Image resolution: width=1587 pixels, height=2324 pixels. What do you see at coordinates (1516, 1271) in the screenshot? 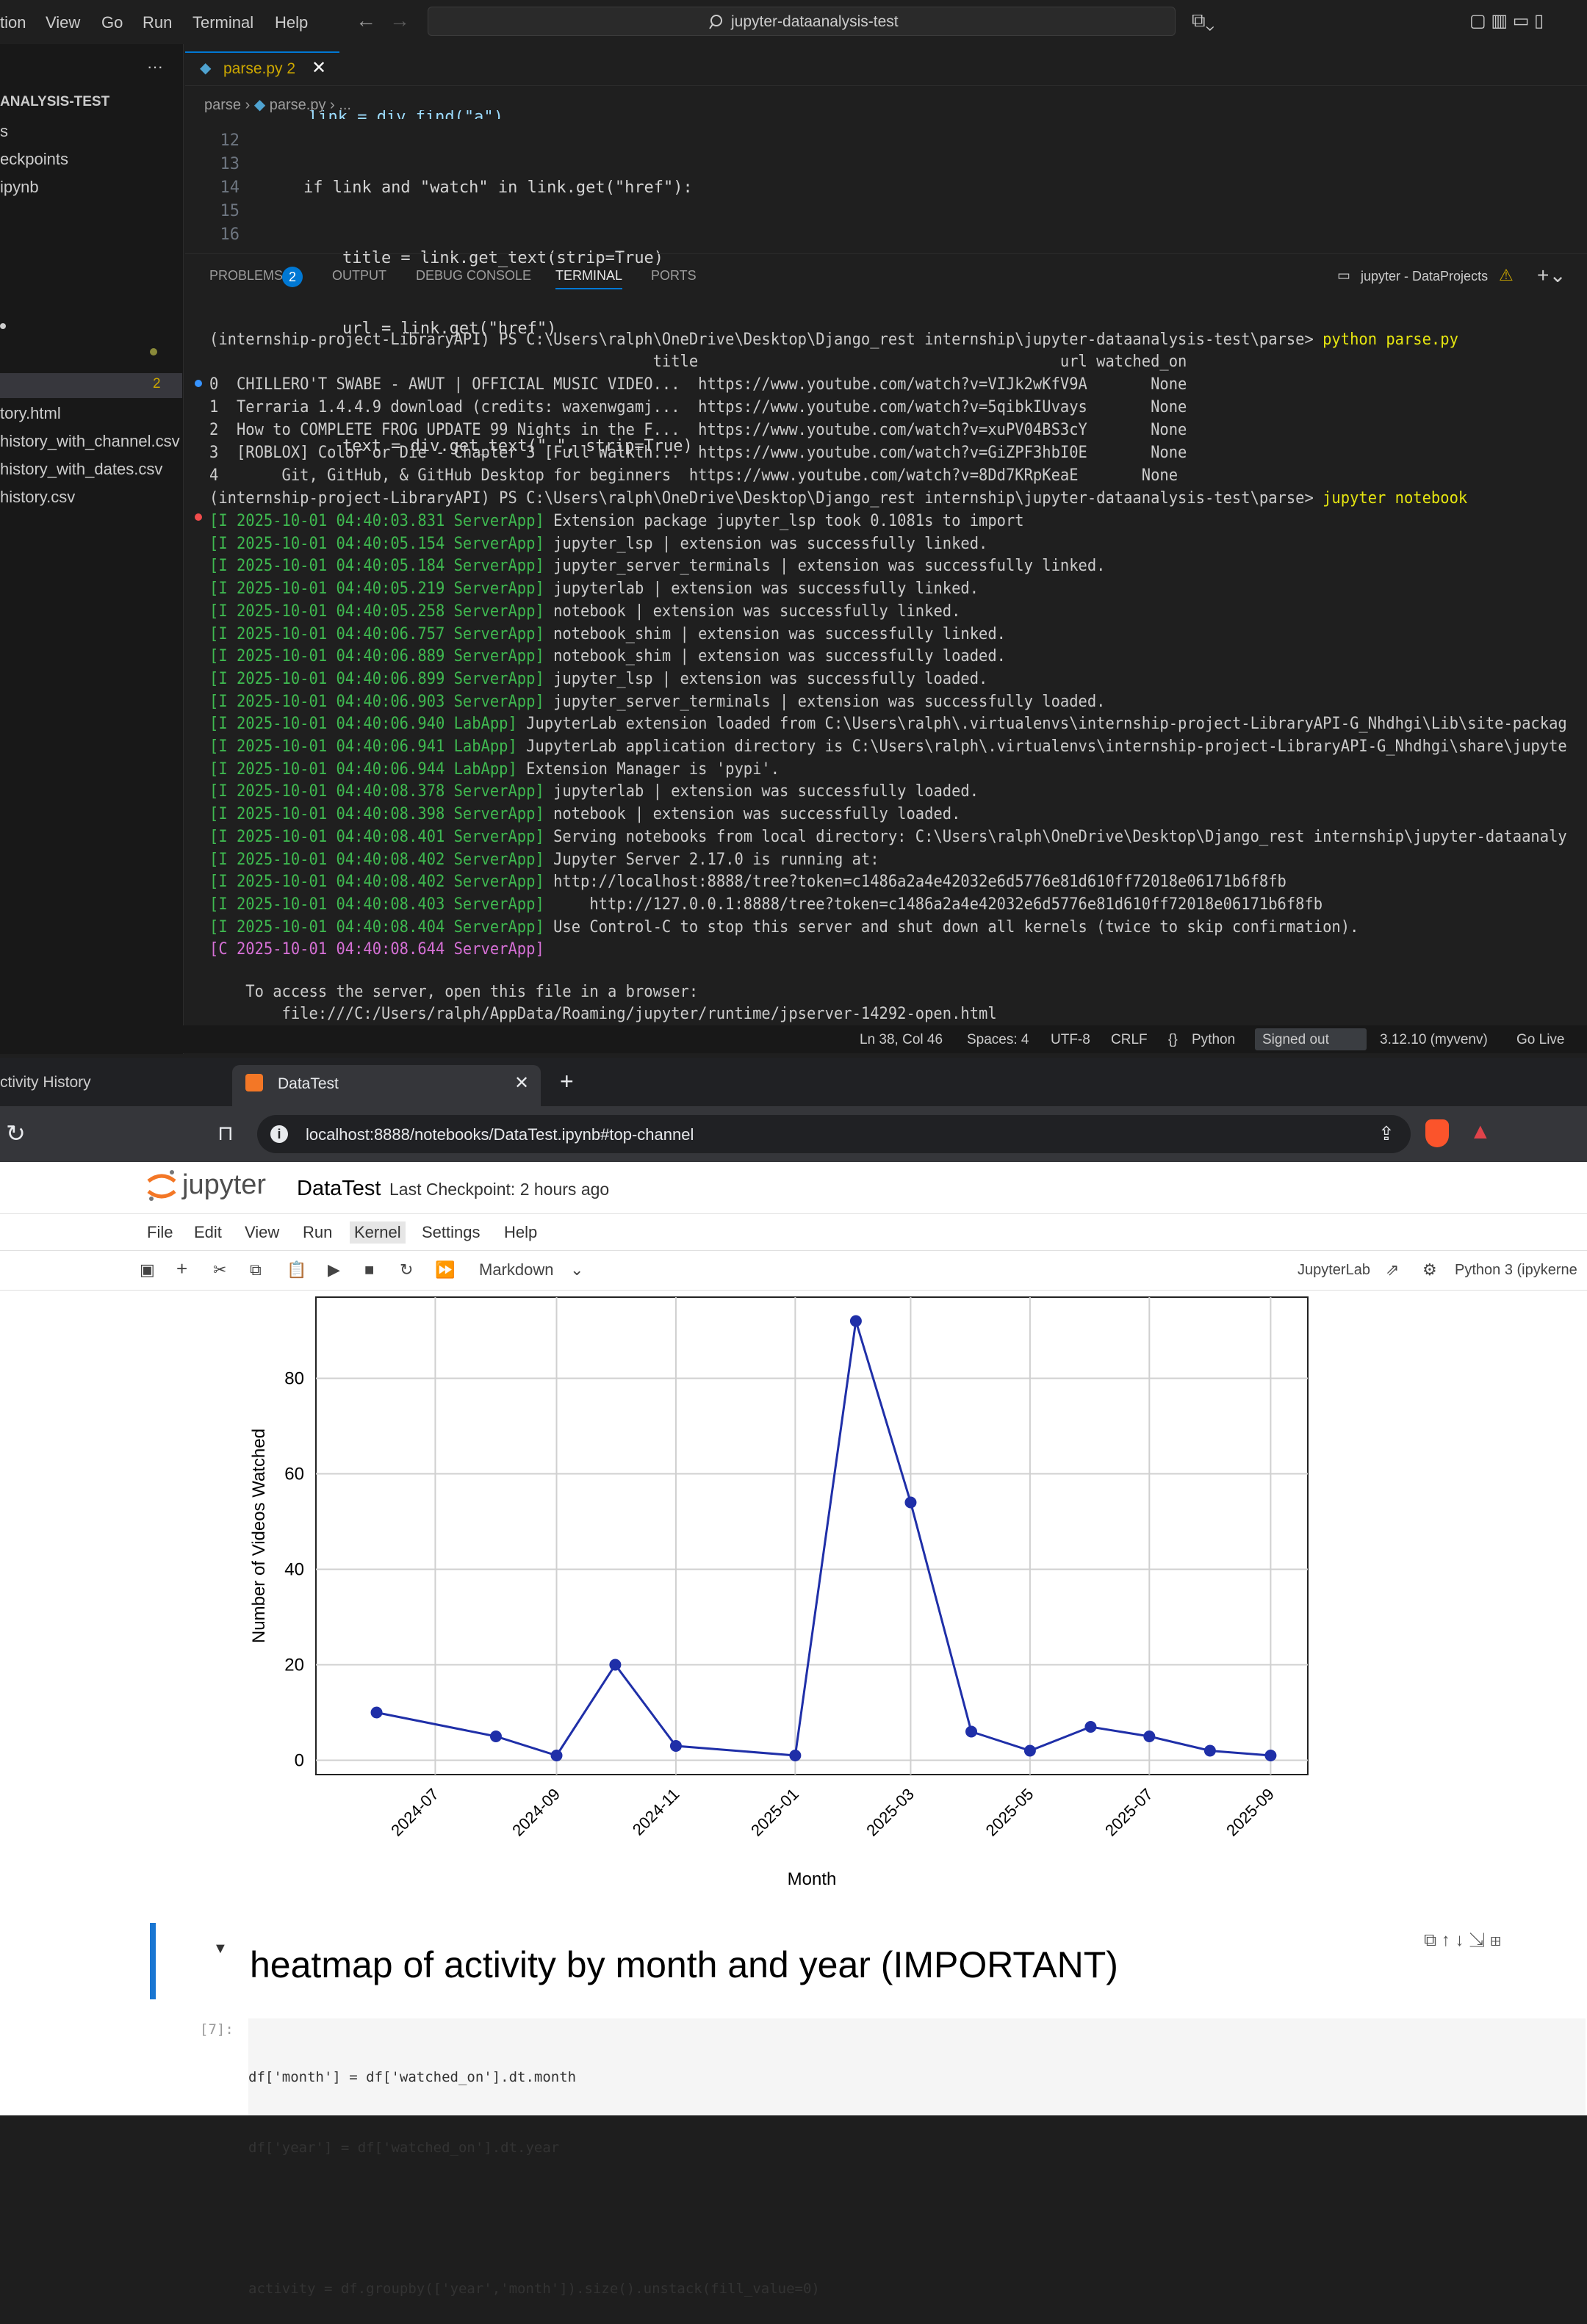
I see `kernel-name: Python 3 (ipykerne` at bounding box center [1516, 1271].